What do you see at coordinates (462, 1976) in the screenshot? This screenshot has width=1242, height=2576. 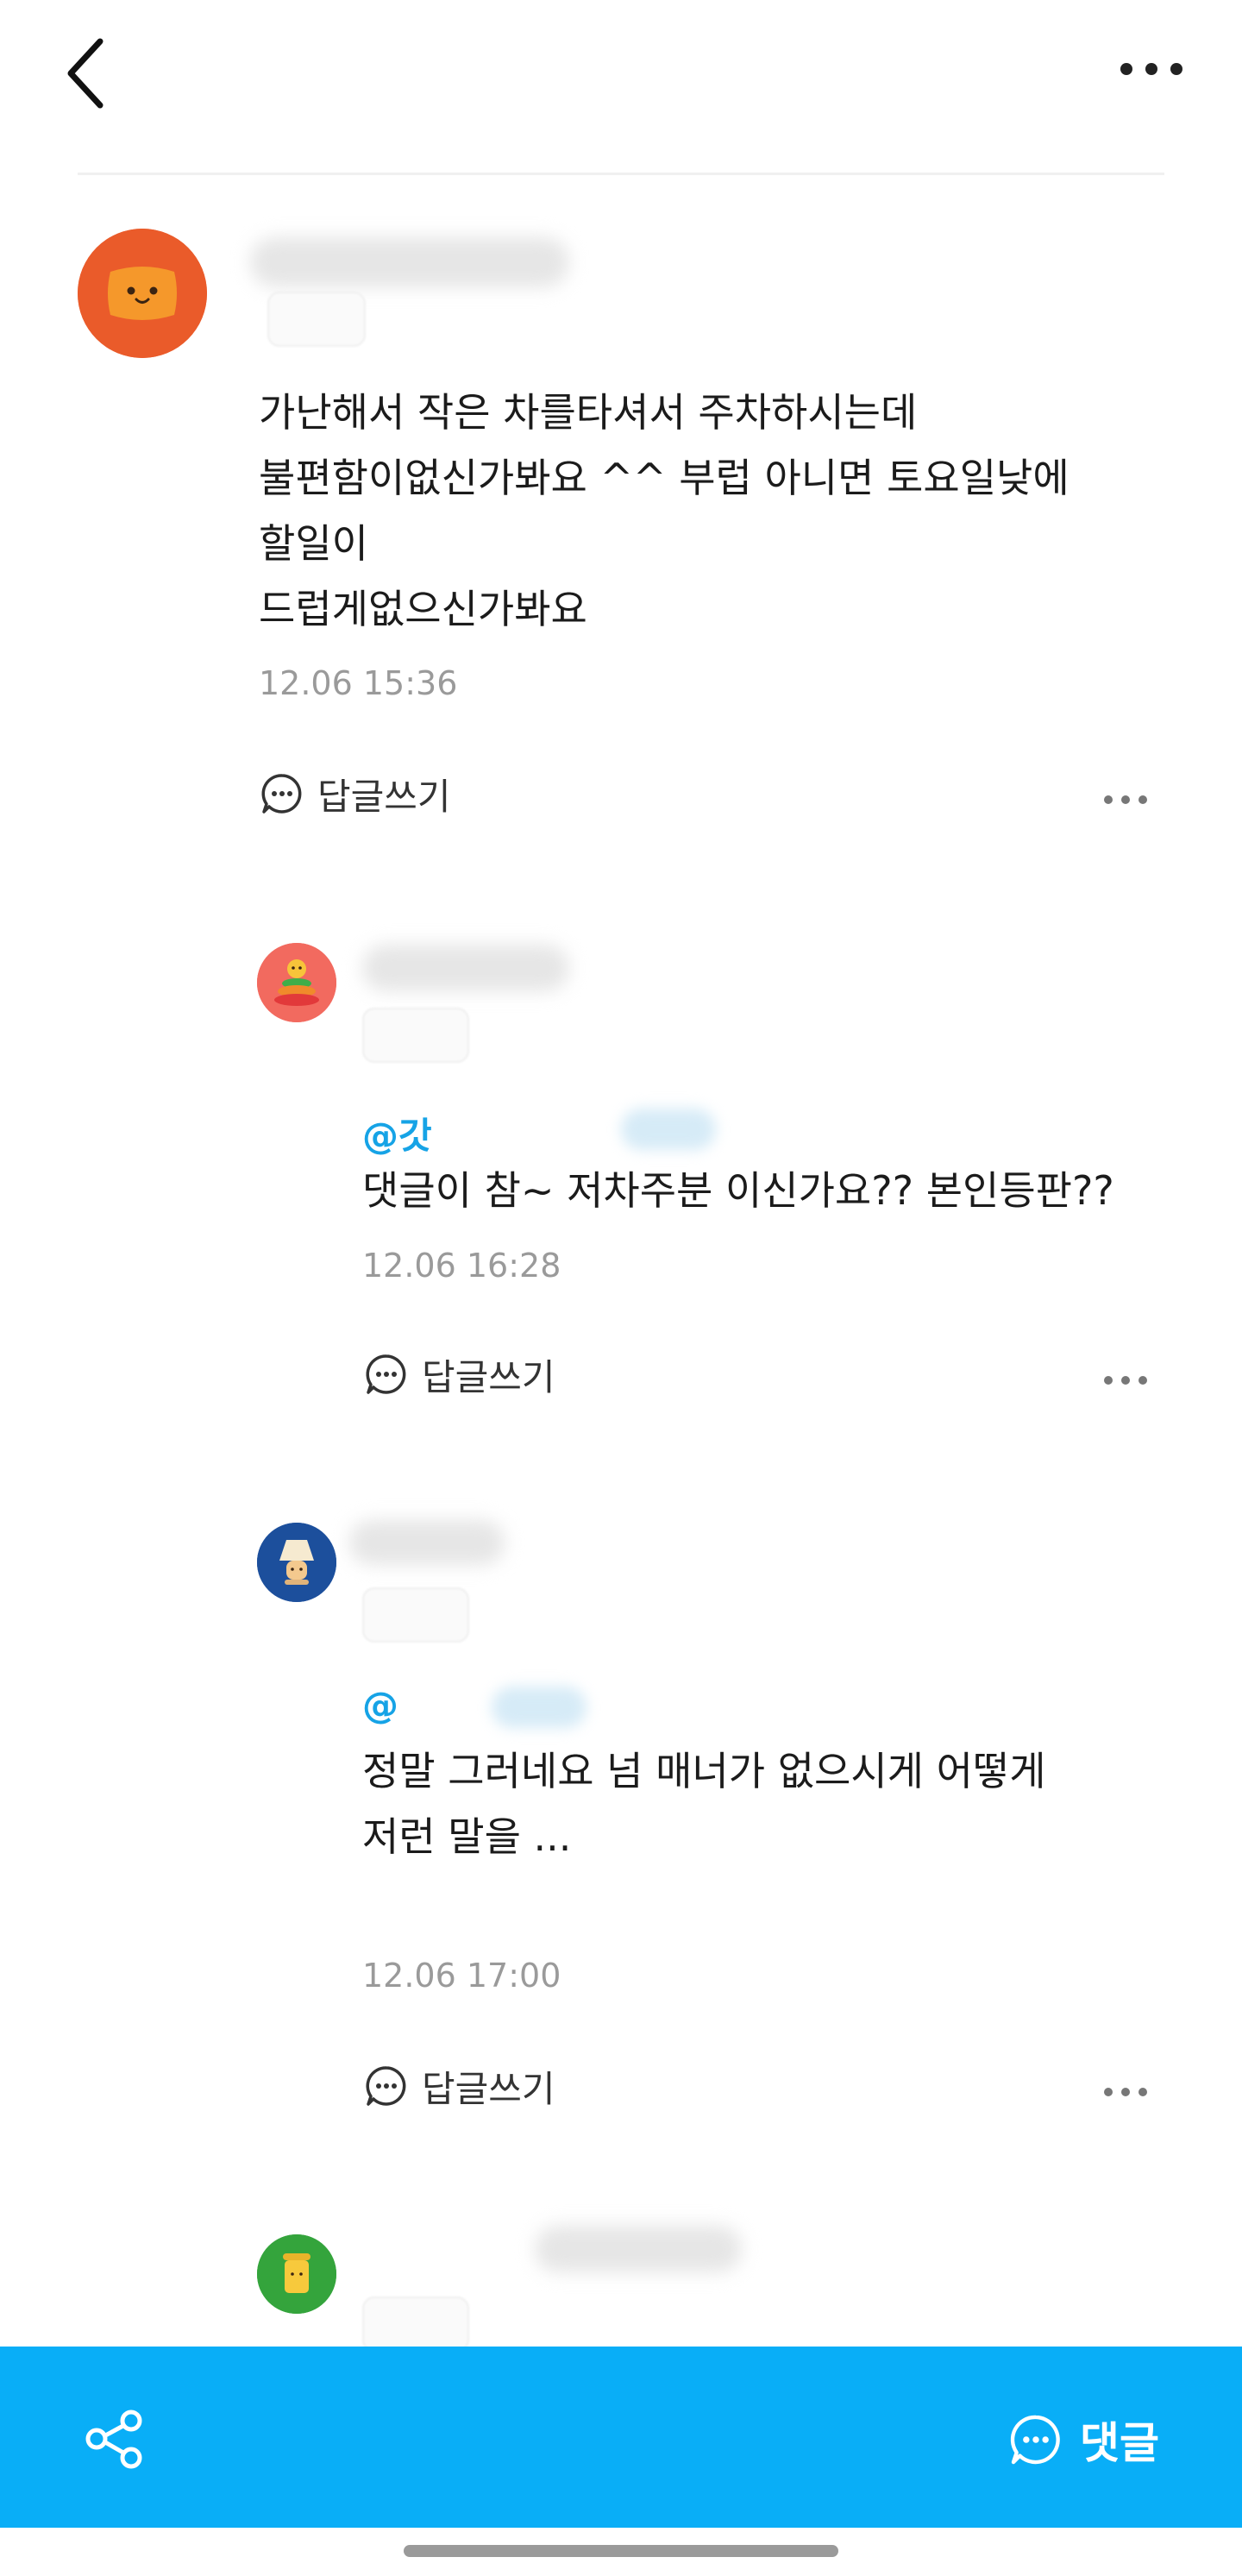 I see `comment-timestamp: 12.06 17:00` at bounding box center [462, 1976].